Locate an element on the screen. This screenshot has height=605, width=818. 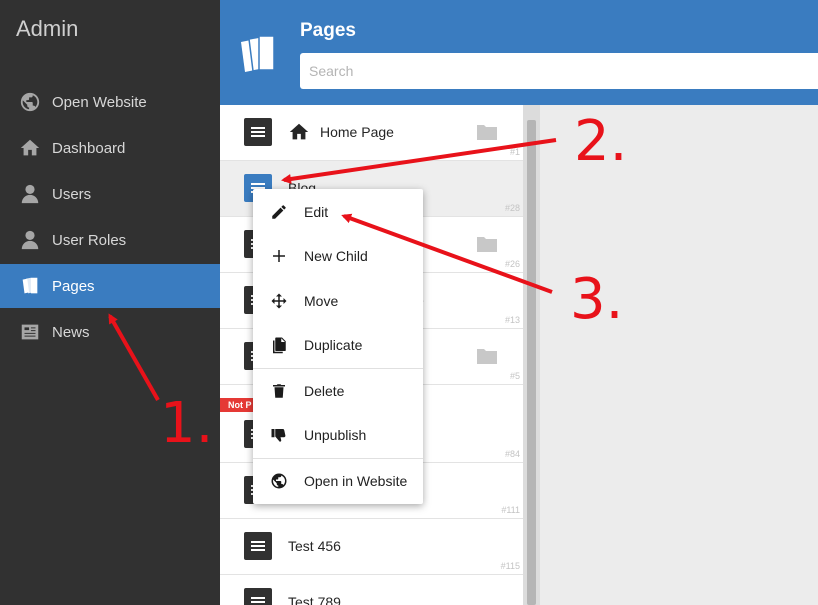
annotation-step-1: 1. is located at coordinates (187, 423).